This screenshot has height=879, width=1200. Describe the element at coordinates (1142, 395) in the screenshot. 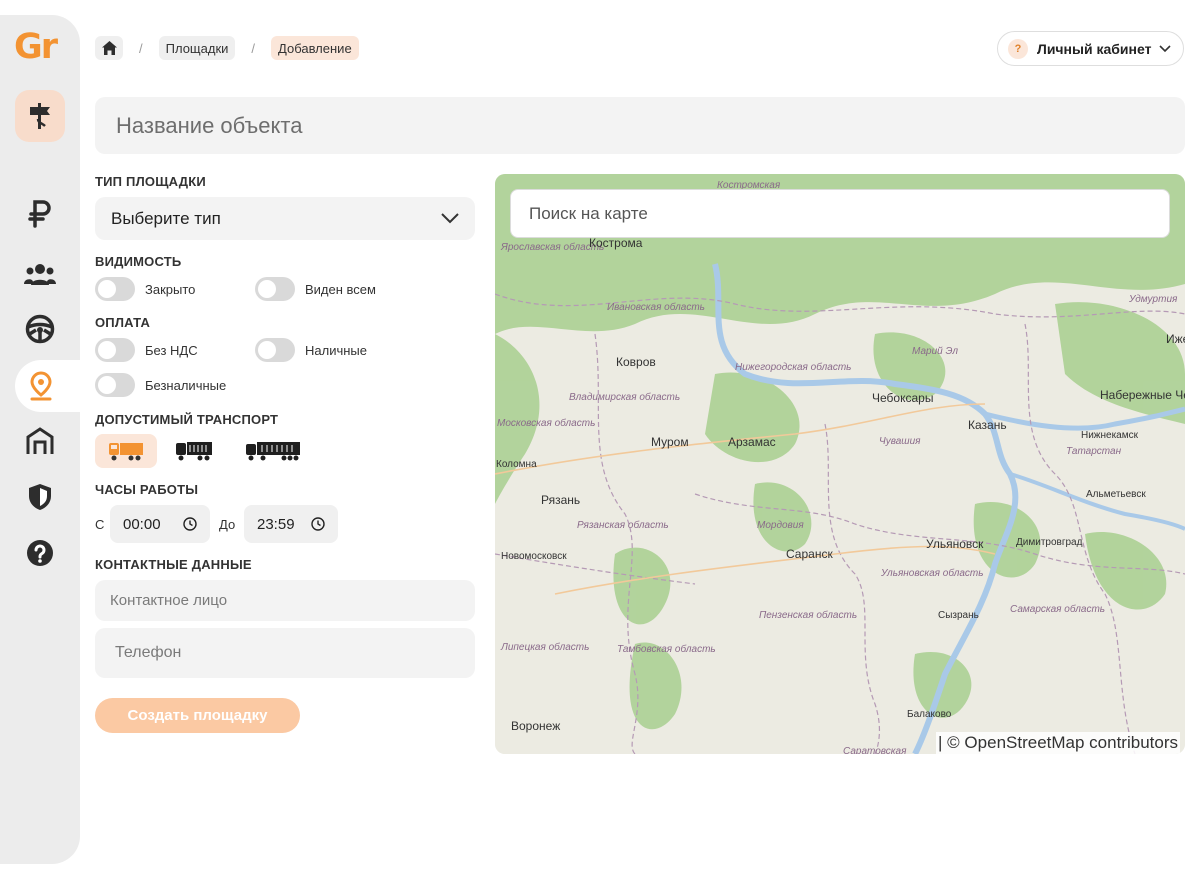

I see `city-label: Набережные Челны` at that location.